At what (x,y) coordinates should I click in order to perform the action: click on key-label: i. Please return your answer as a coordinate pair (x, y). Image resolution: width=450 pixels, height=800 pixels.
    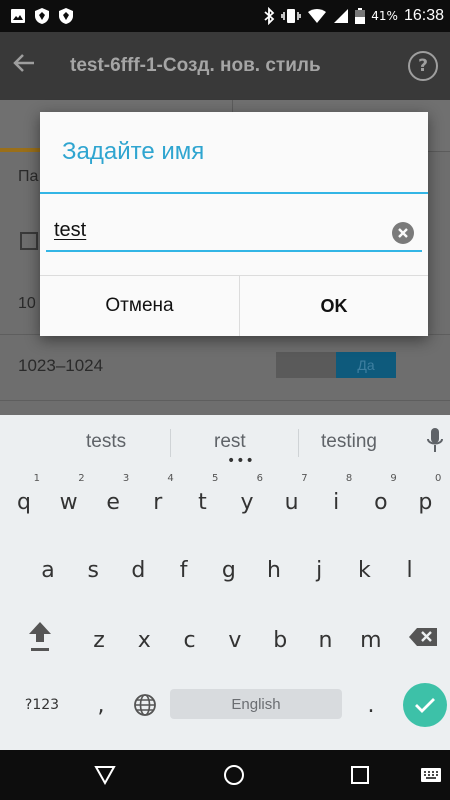
    Looking at the image, I should click on (336, 502).